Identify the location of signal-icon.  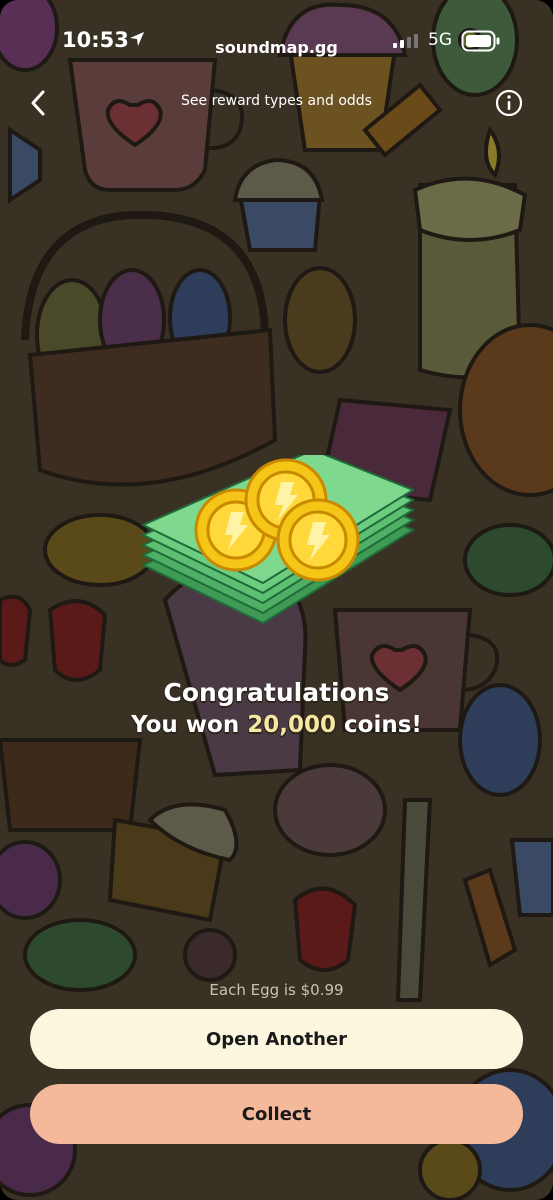
(405, 41).